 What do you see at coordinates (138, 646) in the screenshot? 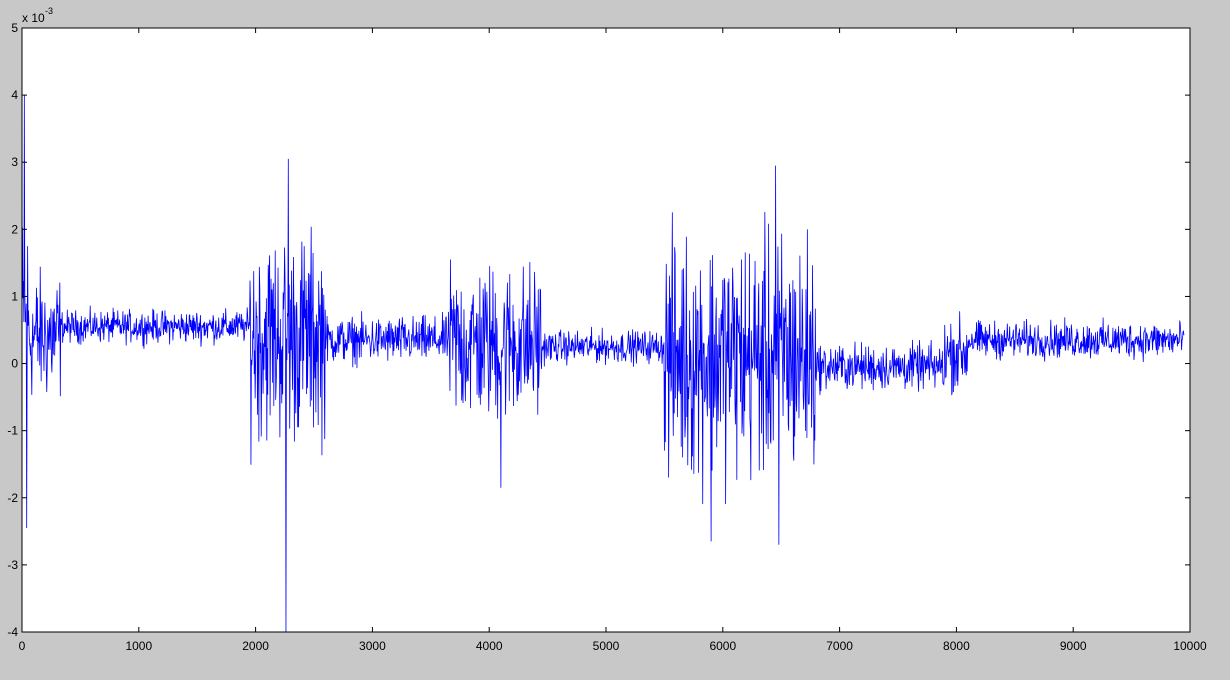
I see `x-tick-label: 1000` at bounding box center [138, 646].